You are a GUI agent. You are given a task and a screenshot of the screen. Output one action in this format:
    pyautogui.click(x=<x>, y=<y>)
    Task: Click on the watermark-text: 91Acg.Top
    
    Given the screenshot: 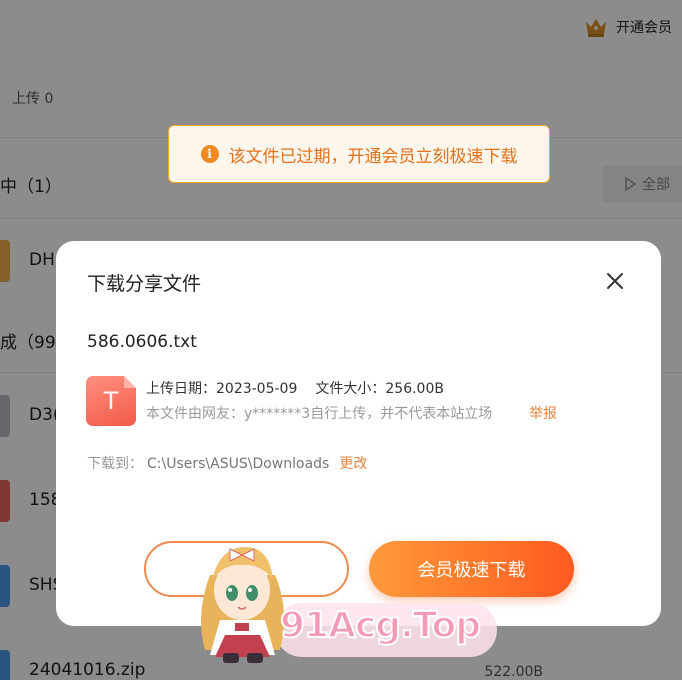 What is the action you would take?
    pyautogui.click(x=380, y=625)
    